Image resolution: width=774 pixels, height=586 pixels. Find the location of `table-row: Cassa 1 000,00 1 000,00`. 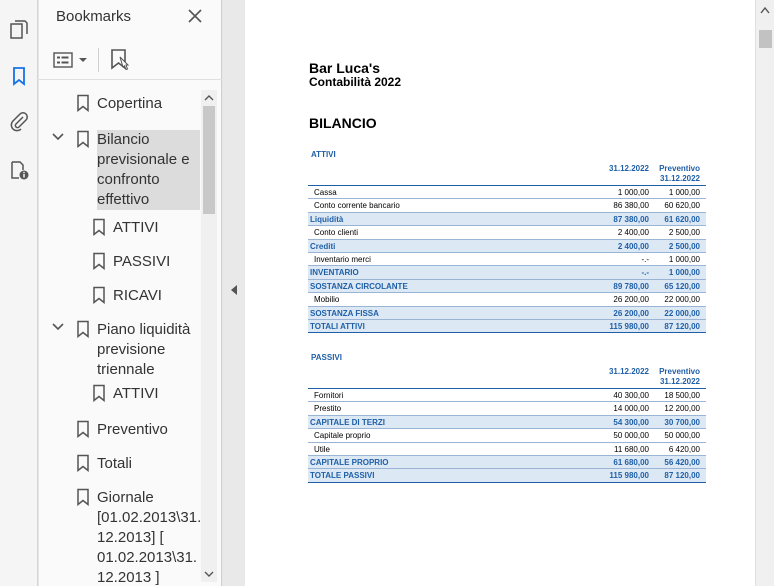

table-row: Cassa 1 000,00 1 000,00 is located at coordinates (507, 193).